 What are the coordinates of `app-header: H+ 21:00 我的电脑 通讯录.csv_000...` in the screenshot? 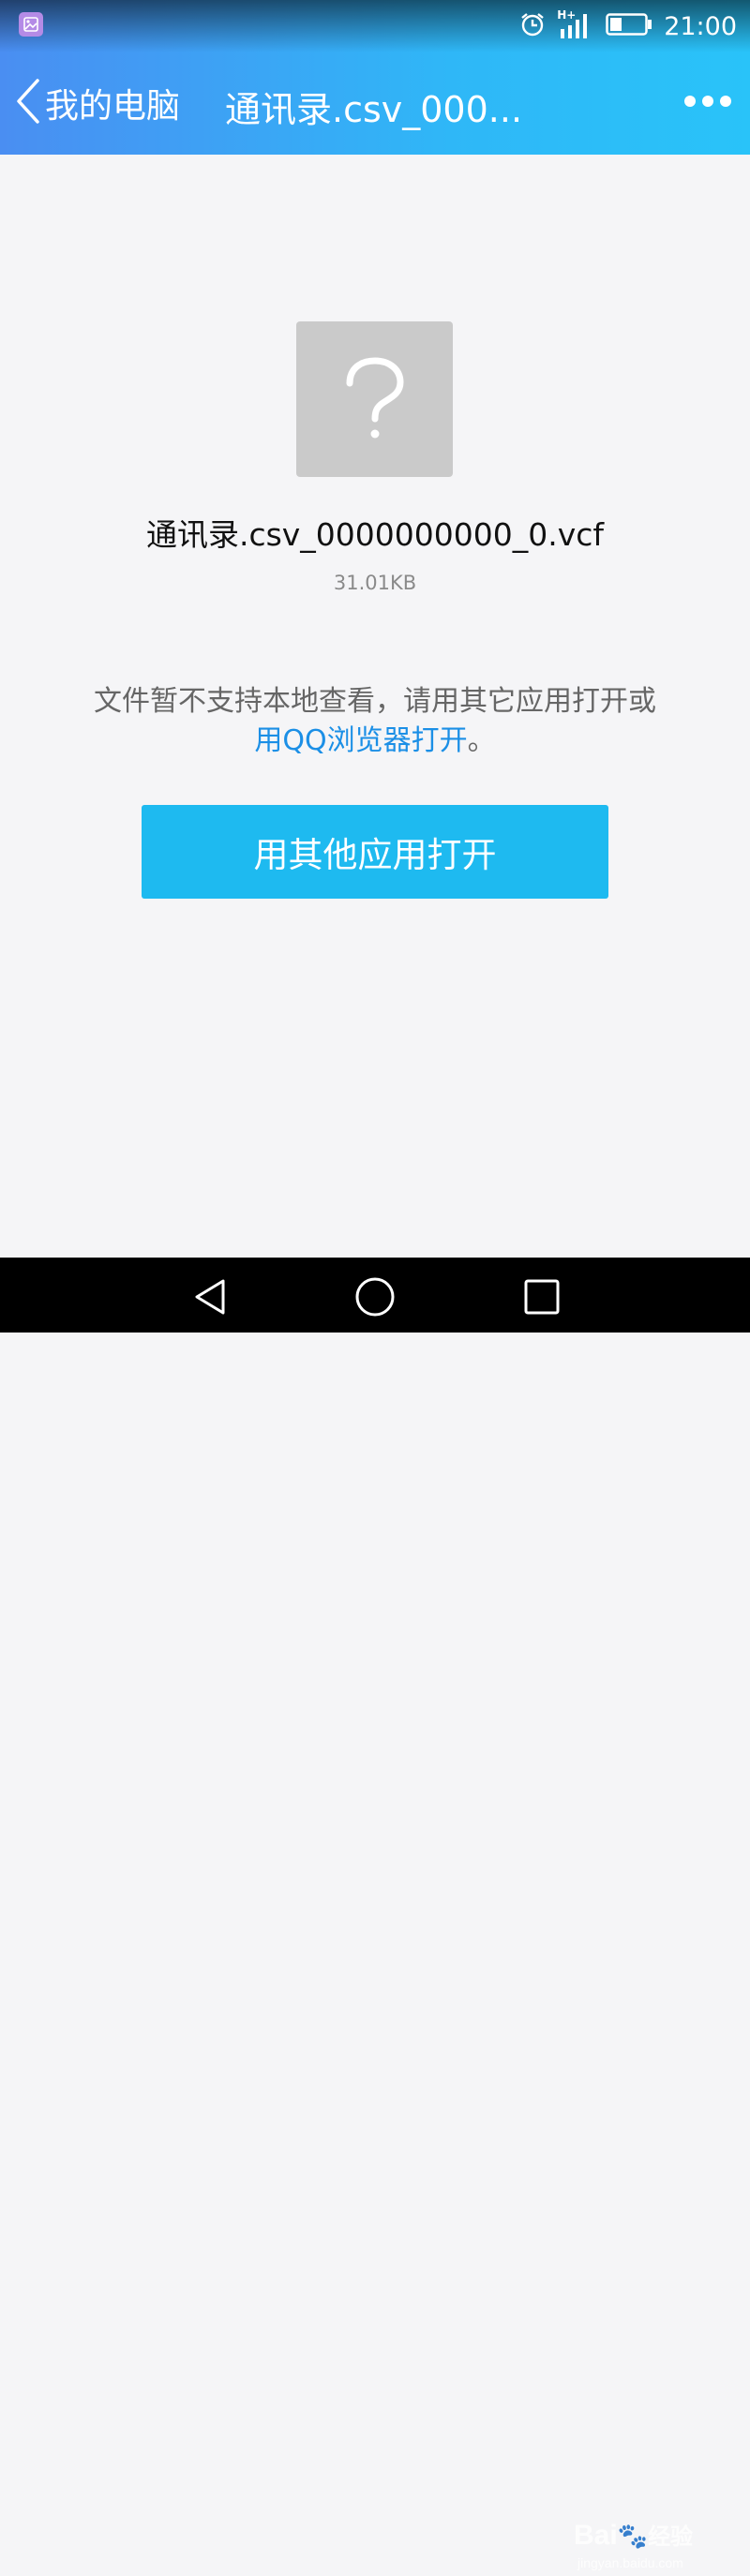 It's located at (375, 77).